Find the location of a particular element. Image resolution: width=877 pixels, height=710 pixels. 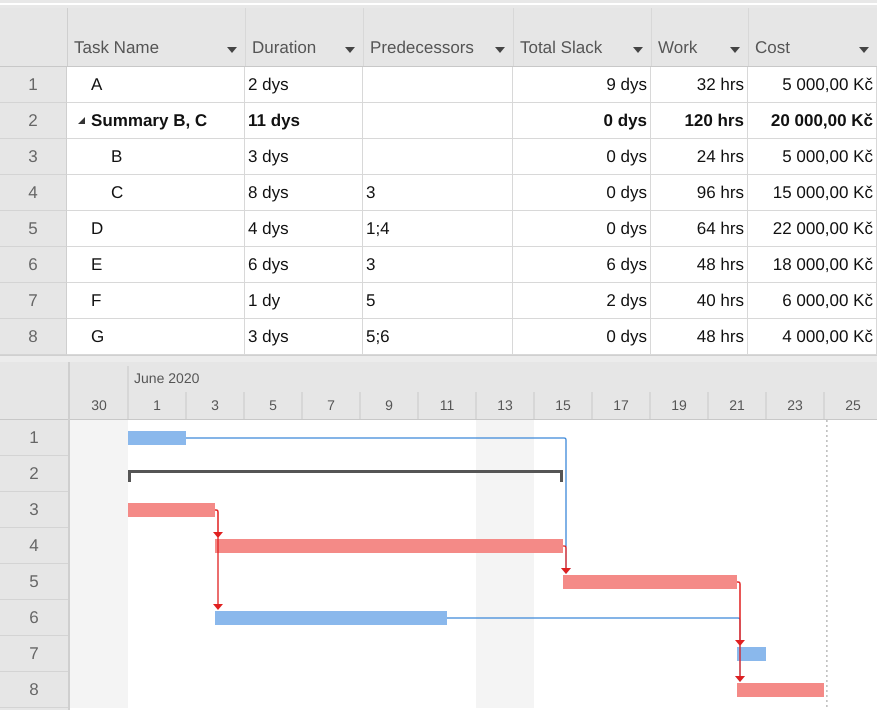

column-header: Total Slack is located at coordinates (583, 37).